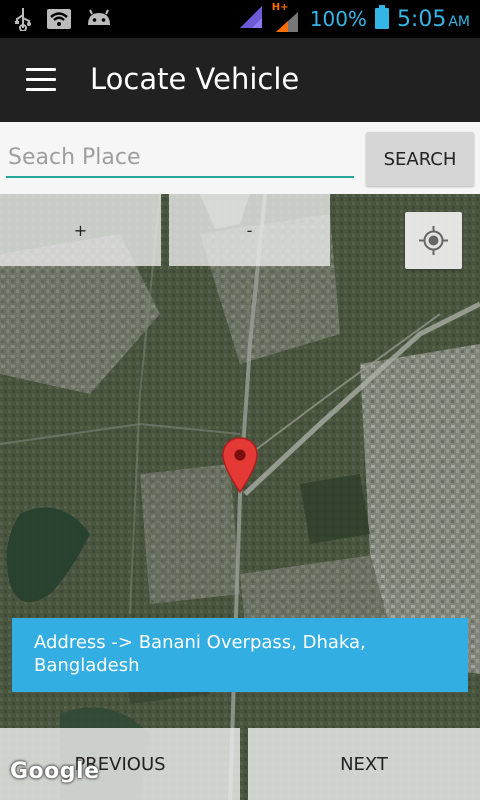 The image size is (480, 800). Describe the element at coordinates (459, 21) in the screenshot. I see `clock-ampm: AM` at that location.